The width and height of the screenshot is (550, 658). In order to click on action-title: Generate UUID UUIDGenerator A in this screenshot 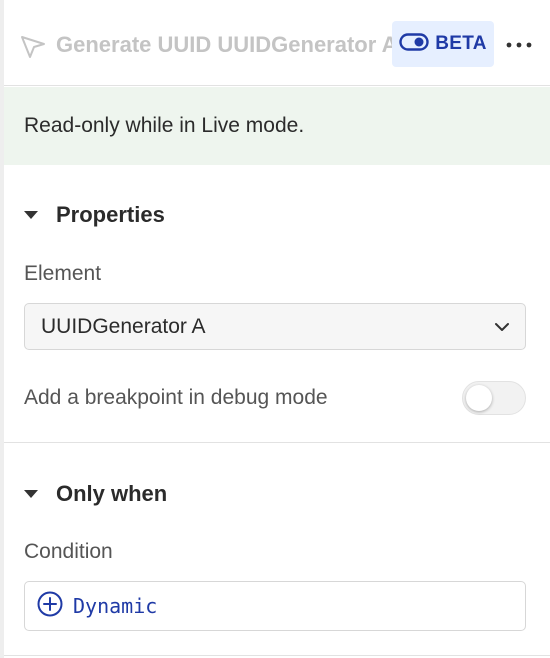, I will do `click(224, 45)`.